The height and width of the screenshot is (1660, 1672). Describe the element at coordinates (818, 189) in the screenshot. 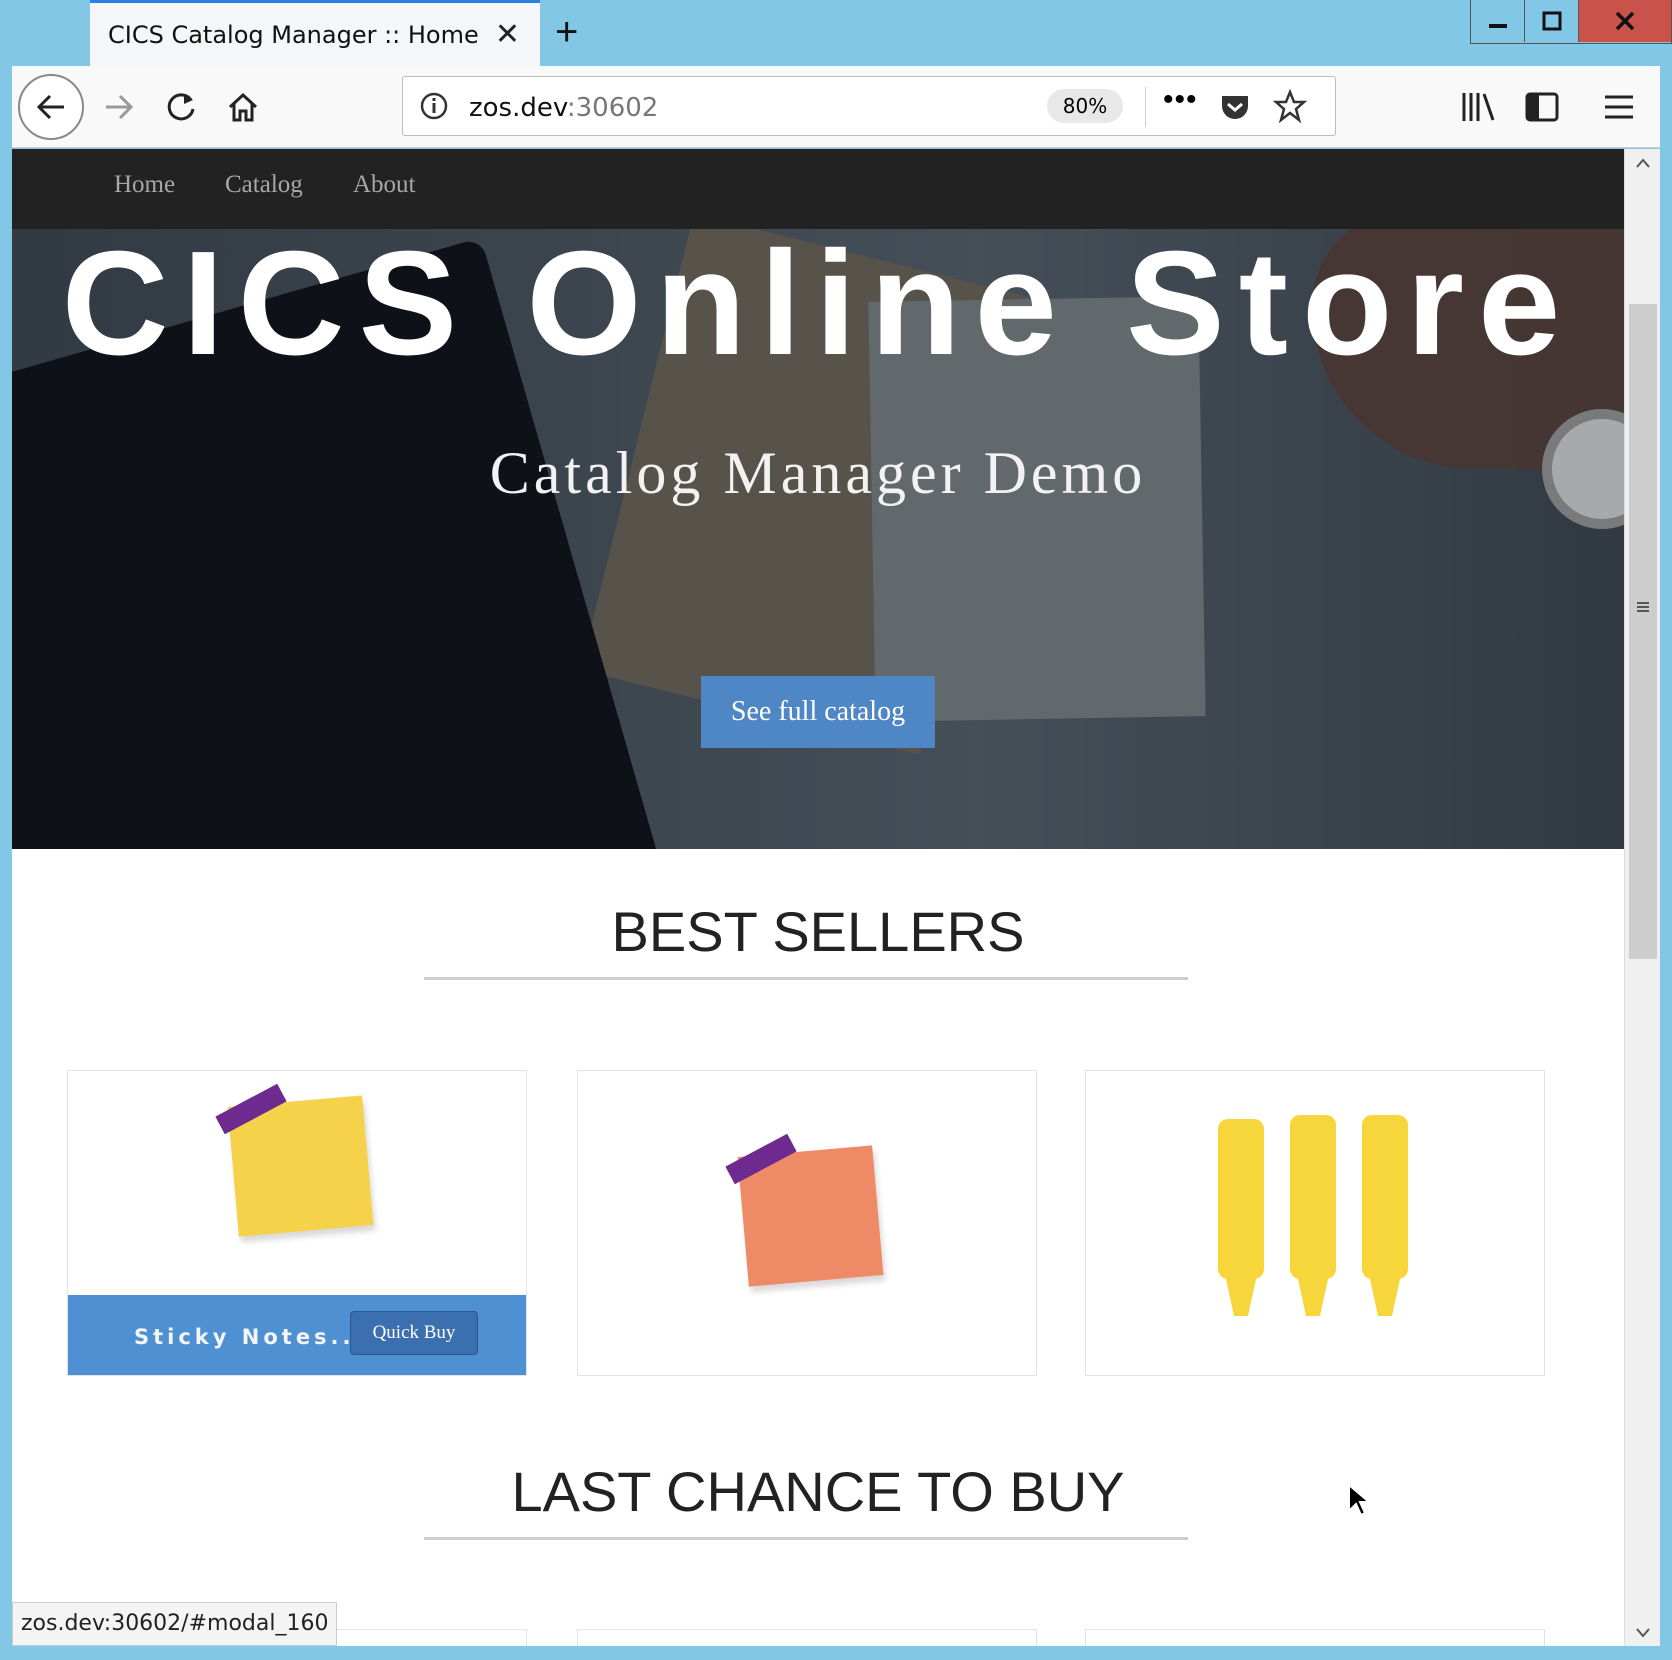

I see `site-navbar: Home Catalog About` at that location.